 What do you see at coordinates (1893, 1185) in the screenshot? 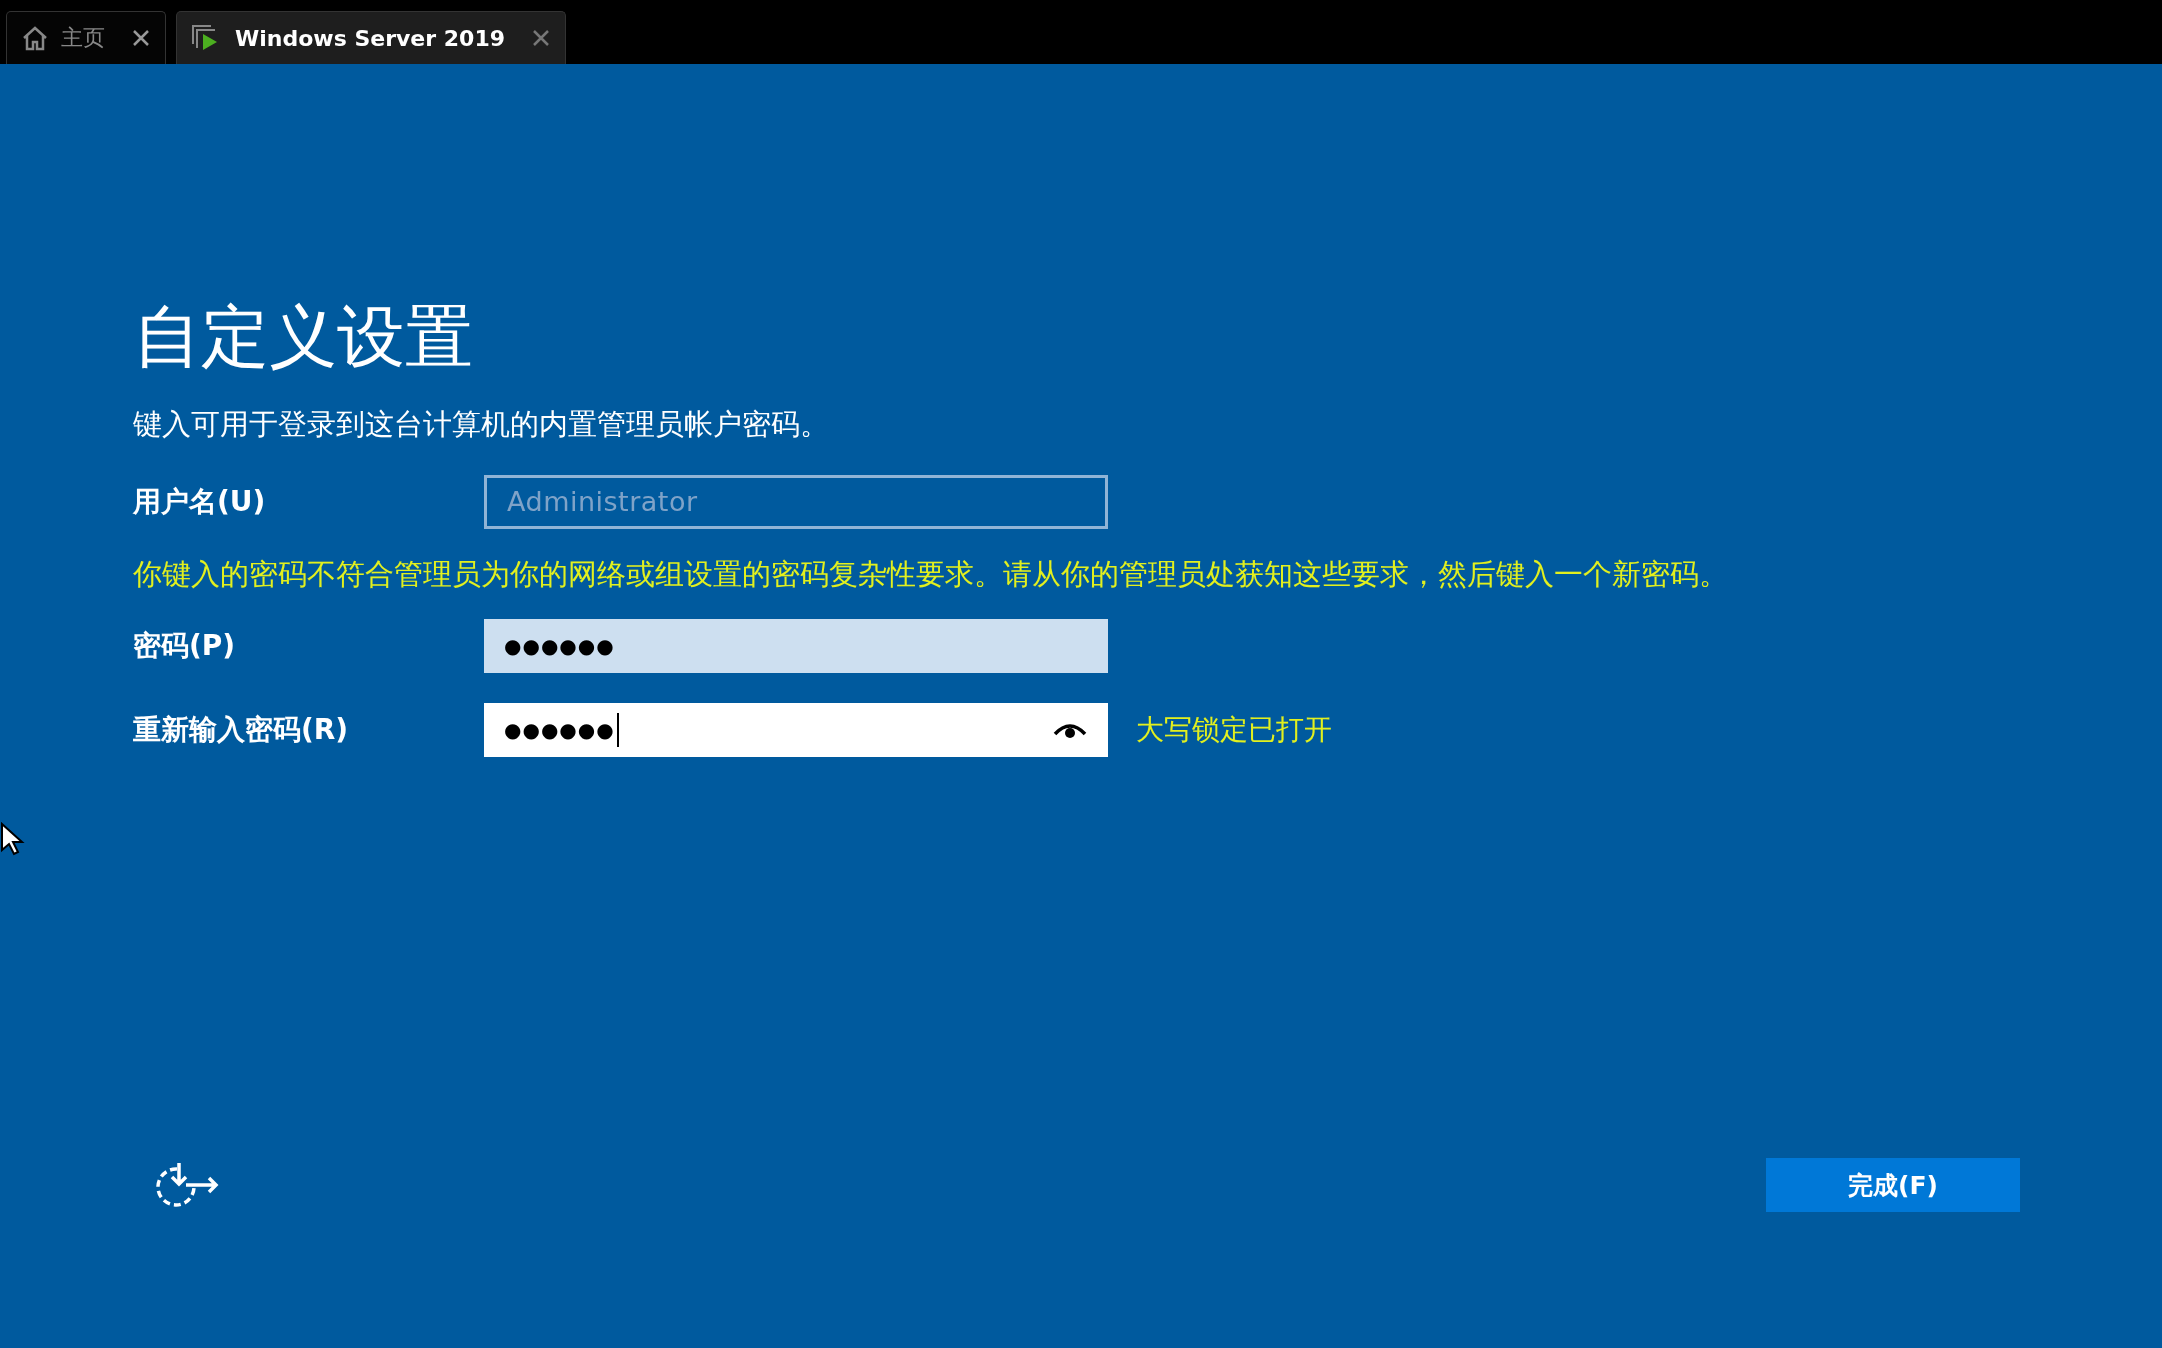
I see `finish-button: 完成(F)` at bounding box center [1893, 1185].